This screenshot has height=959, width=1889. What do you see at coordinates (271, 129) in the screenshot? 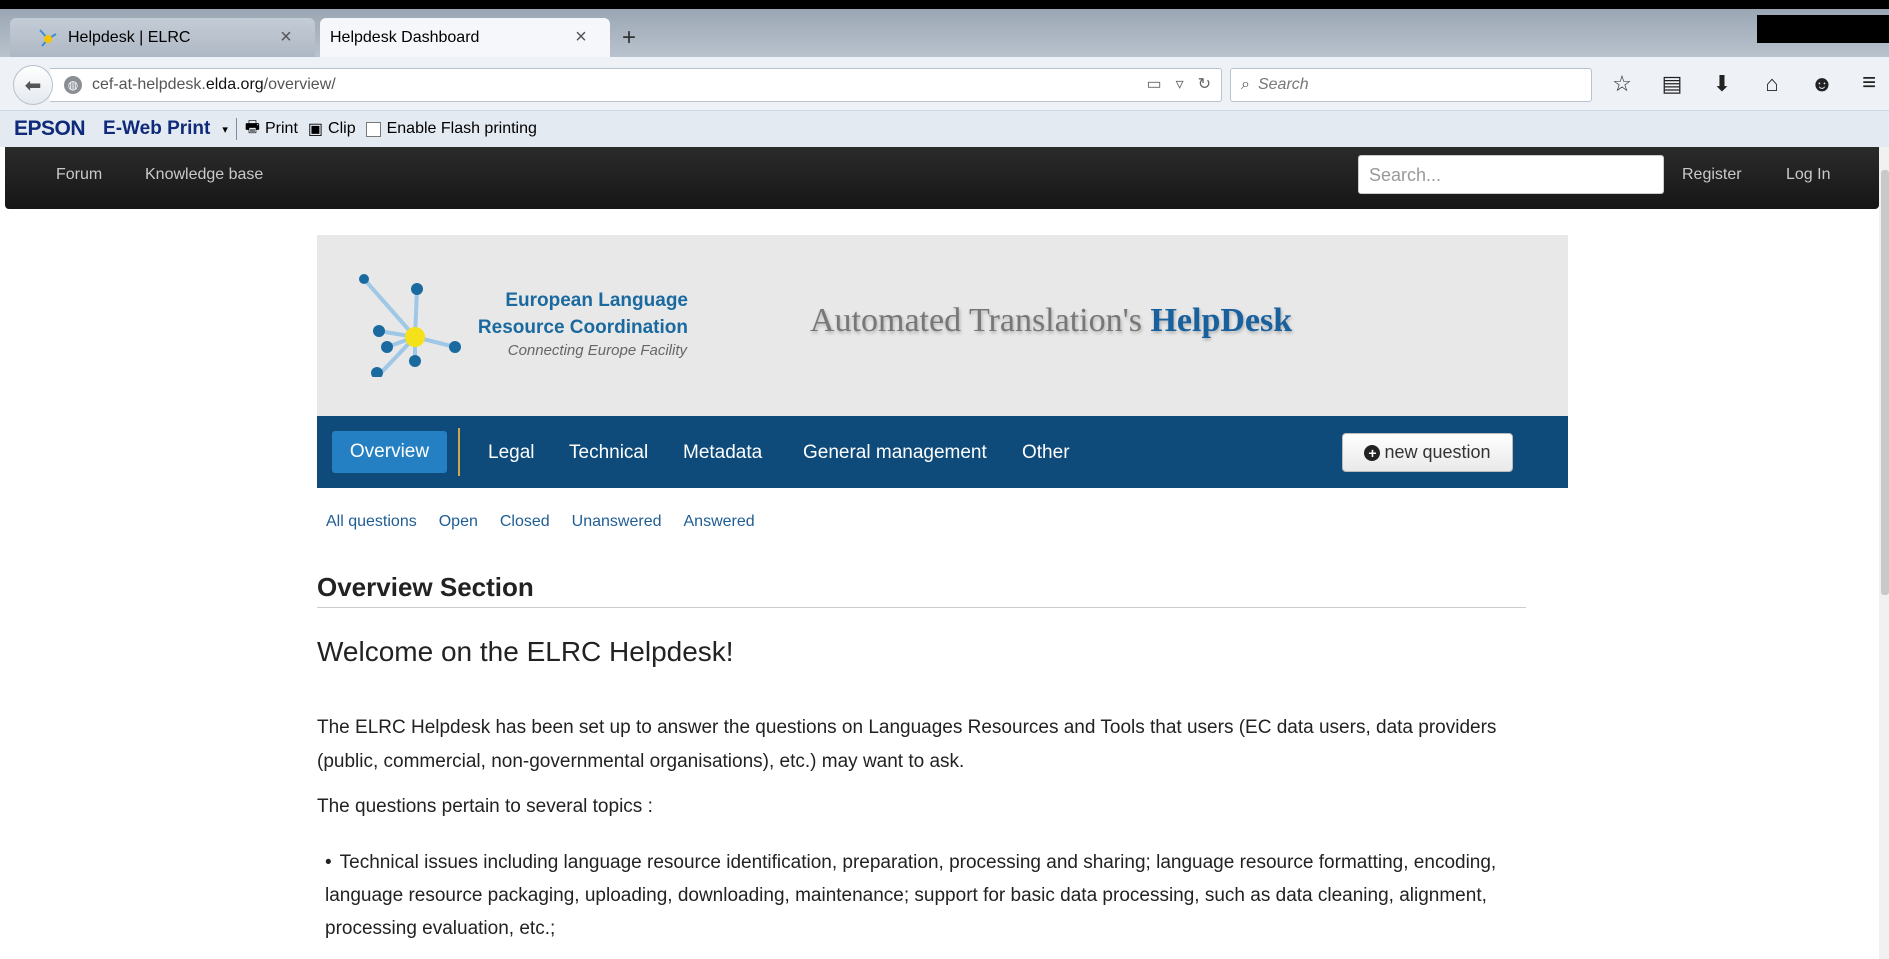
I see `print-button: 🖶 Print` at bounding box center [271, 129].